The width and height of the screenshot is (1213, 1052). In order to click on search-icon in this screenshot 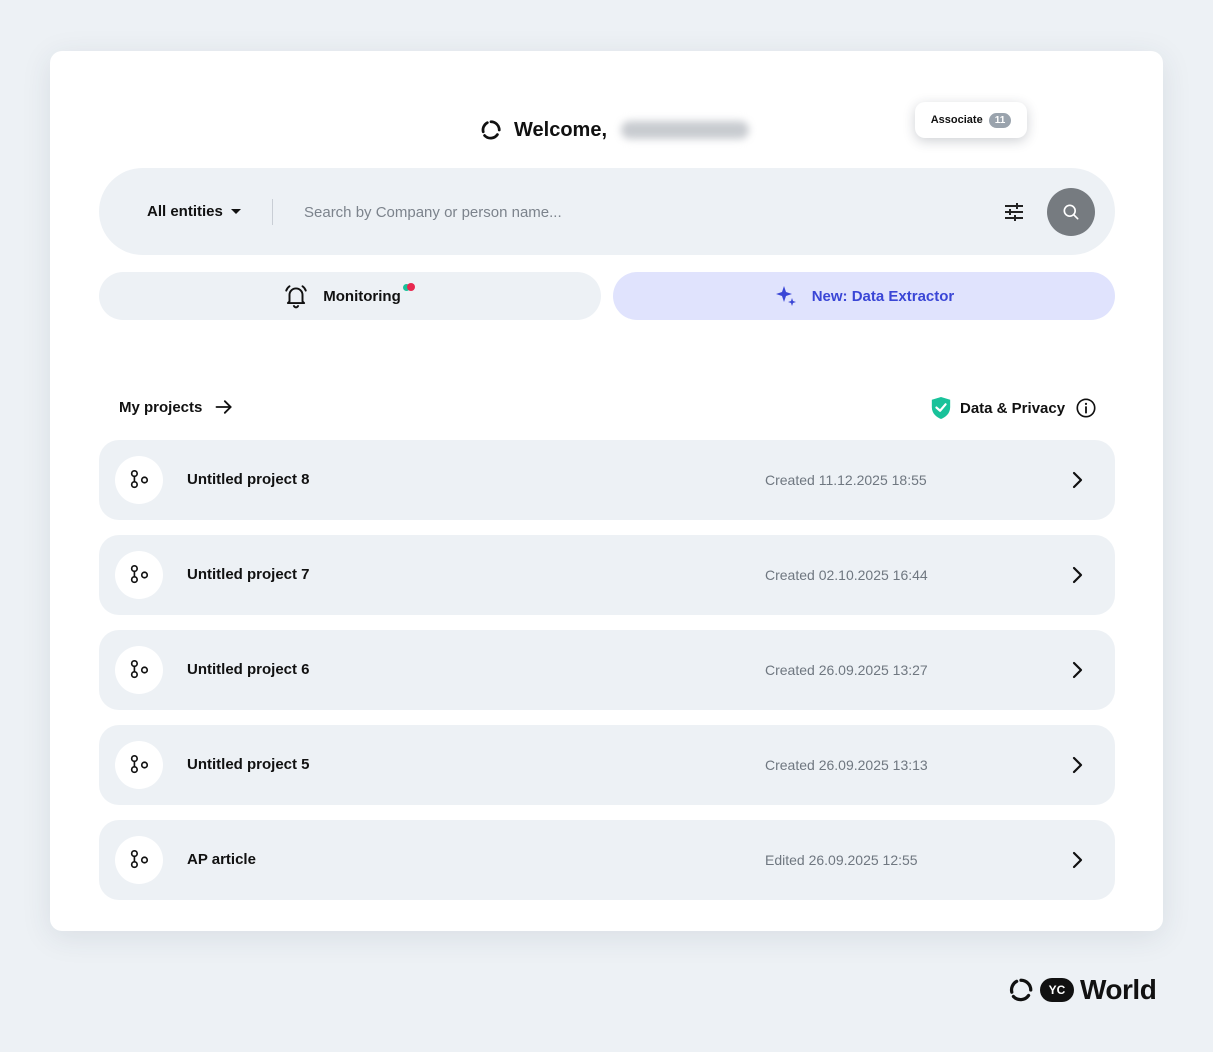, I will do `click(1071, 212)`.